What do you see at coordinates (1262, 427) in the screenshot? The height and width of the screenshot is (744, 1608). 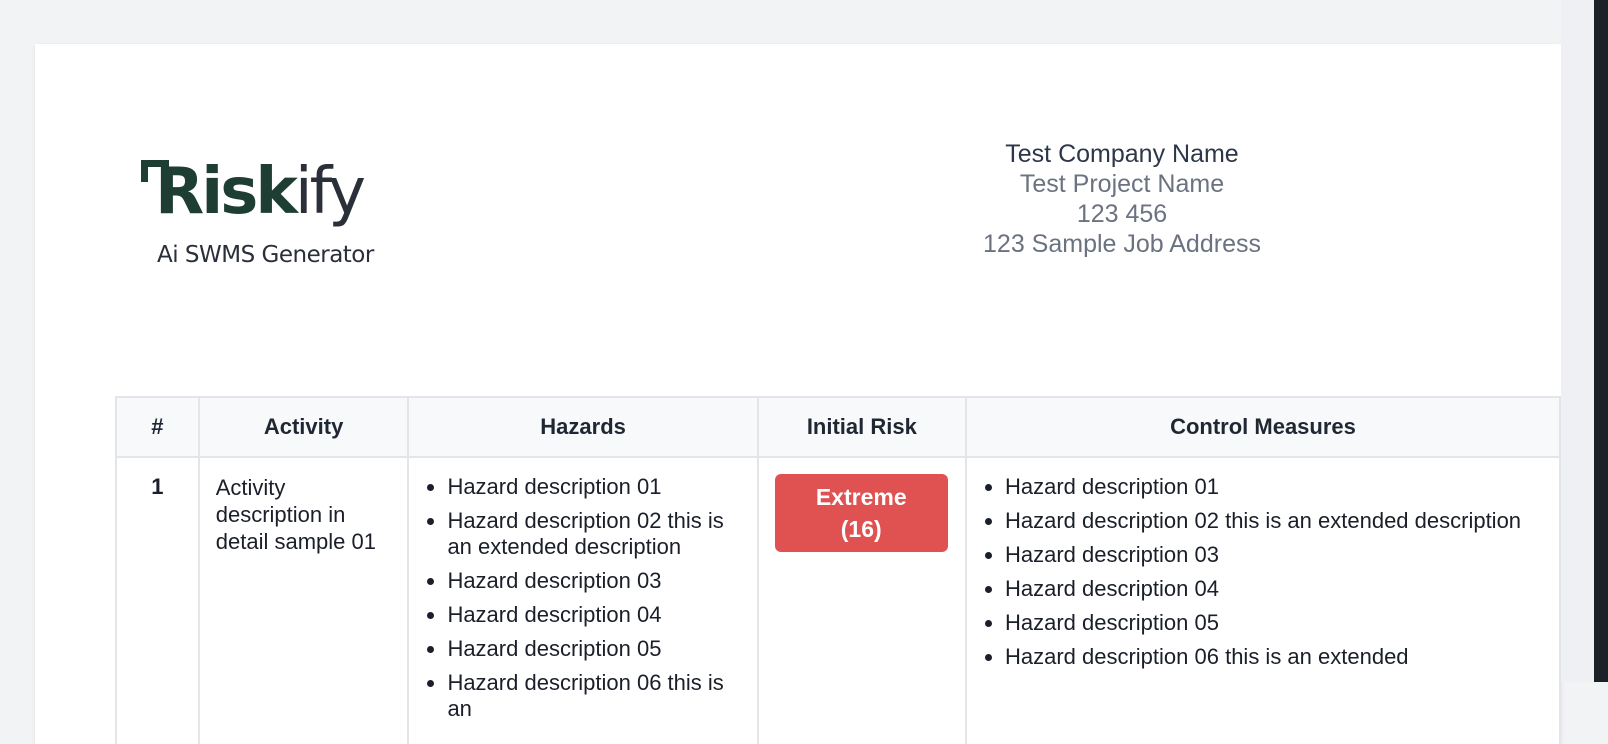 I see `header-control-measures: Control Measures` at bounding box center [1262, 427].